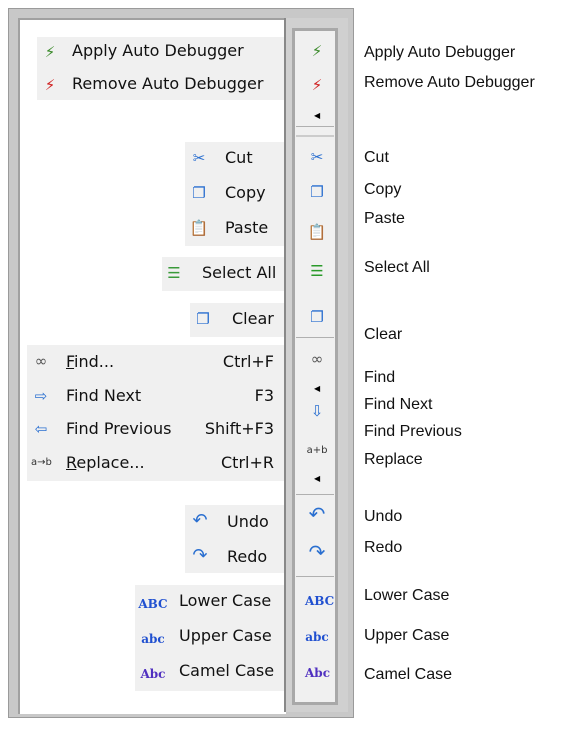 The image size is (565, 731). I want to click on label-find-next: Find Next, so click(398, 404).